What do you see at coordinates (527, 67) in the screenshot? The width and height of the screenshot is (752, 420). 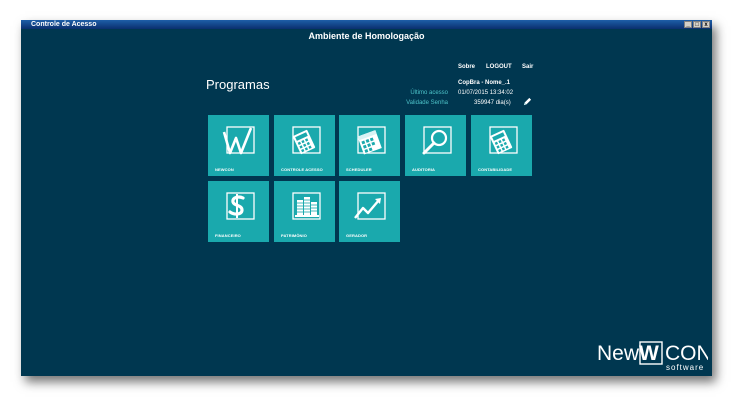 I see `nav-sair-link: Sair` at bounding box center [527, 67].